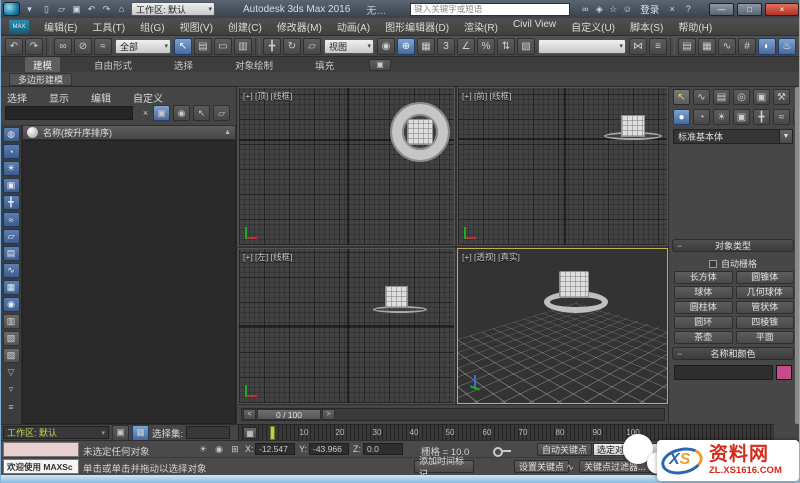 This screenshot has width=800, height=483. I want to click on rollout-name-color: − 名称和颜色, so click(733, 353).